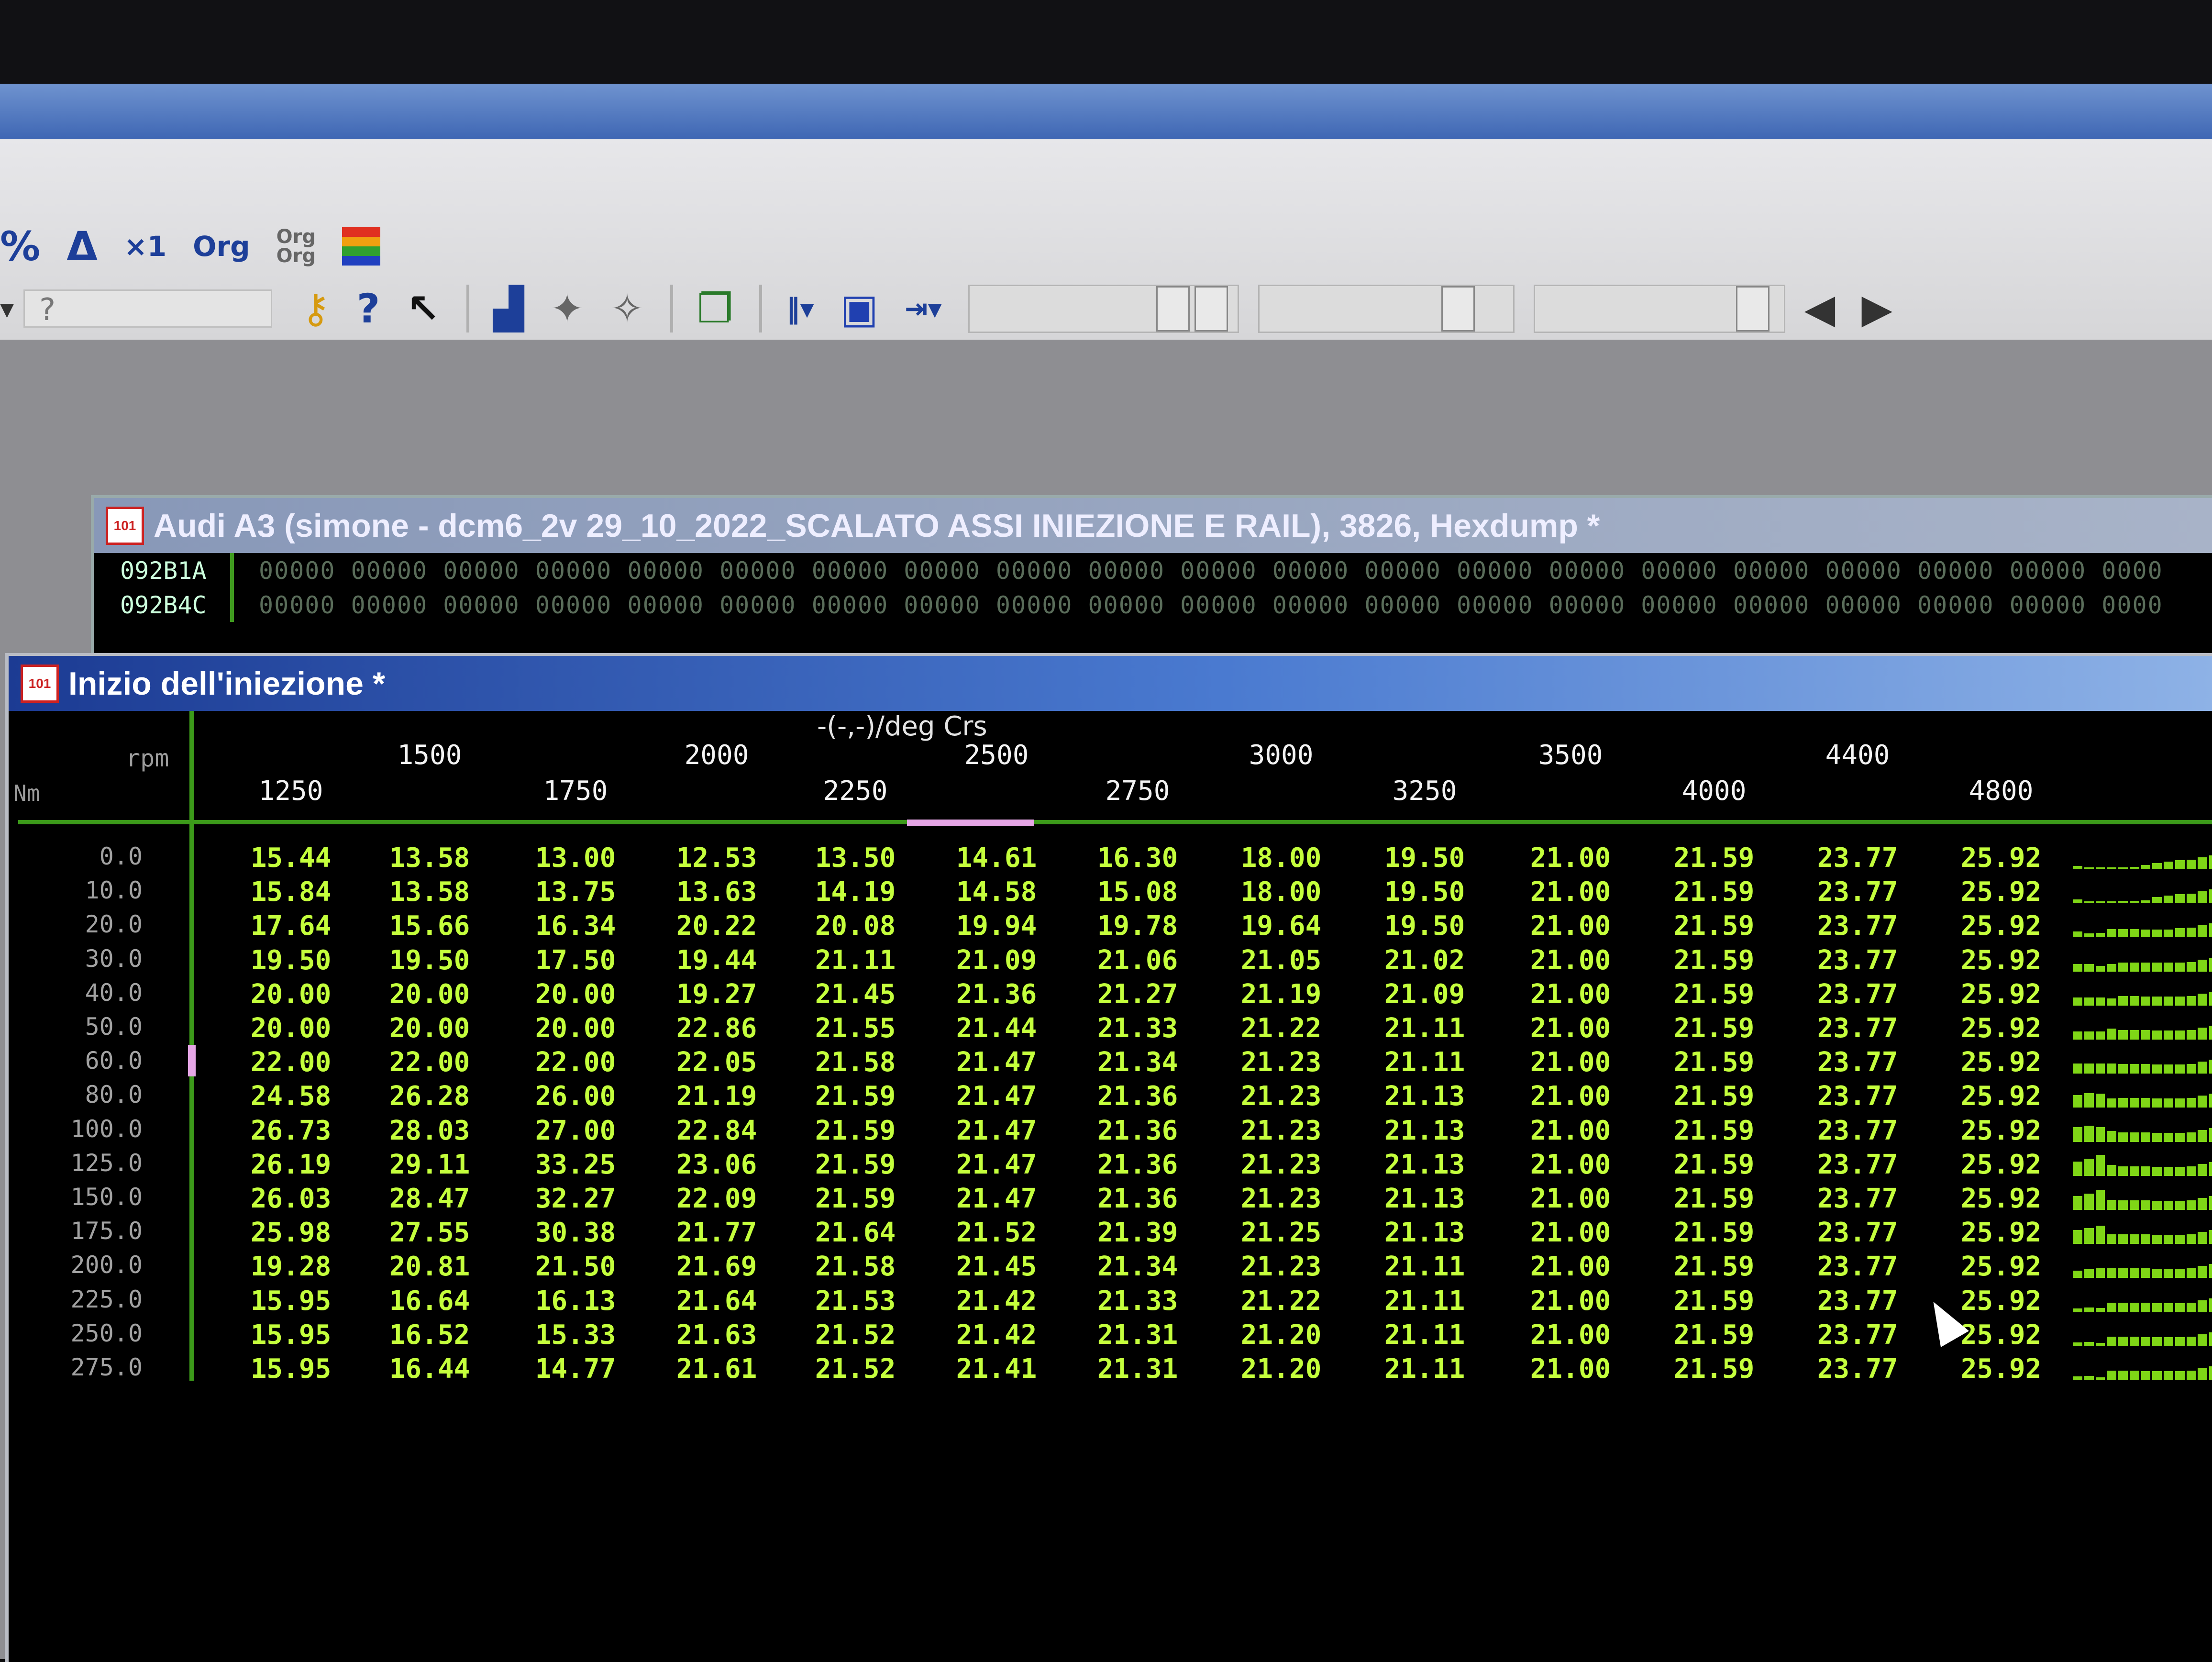 This screenshot has height=1662, width=2212. What do you see at coordinates (575, 1335) in the screenshot?
I see `map-cell: 15.33` at bounding box center [575, 1335].